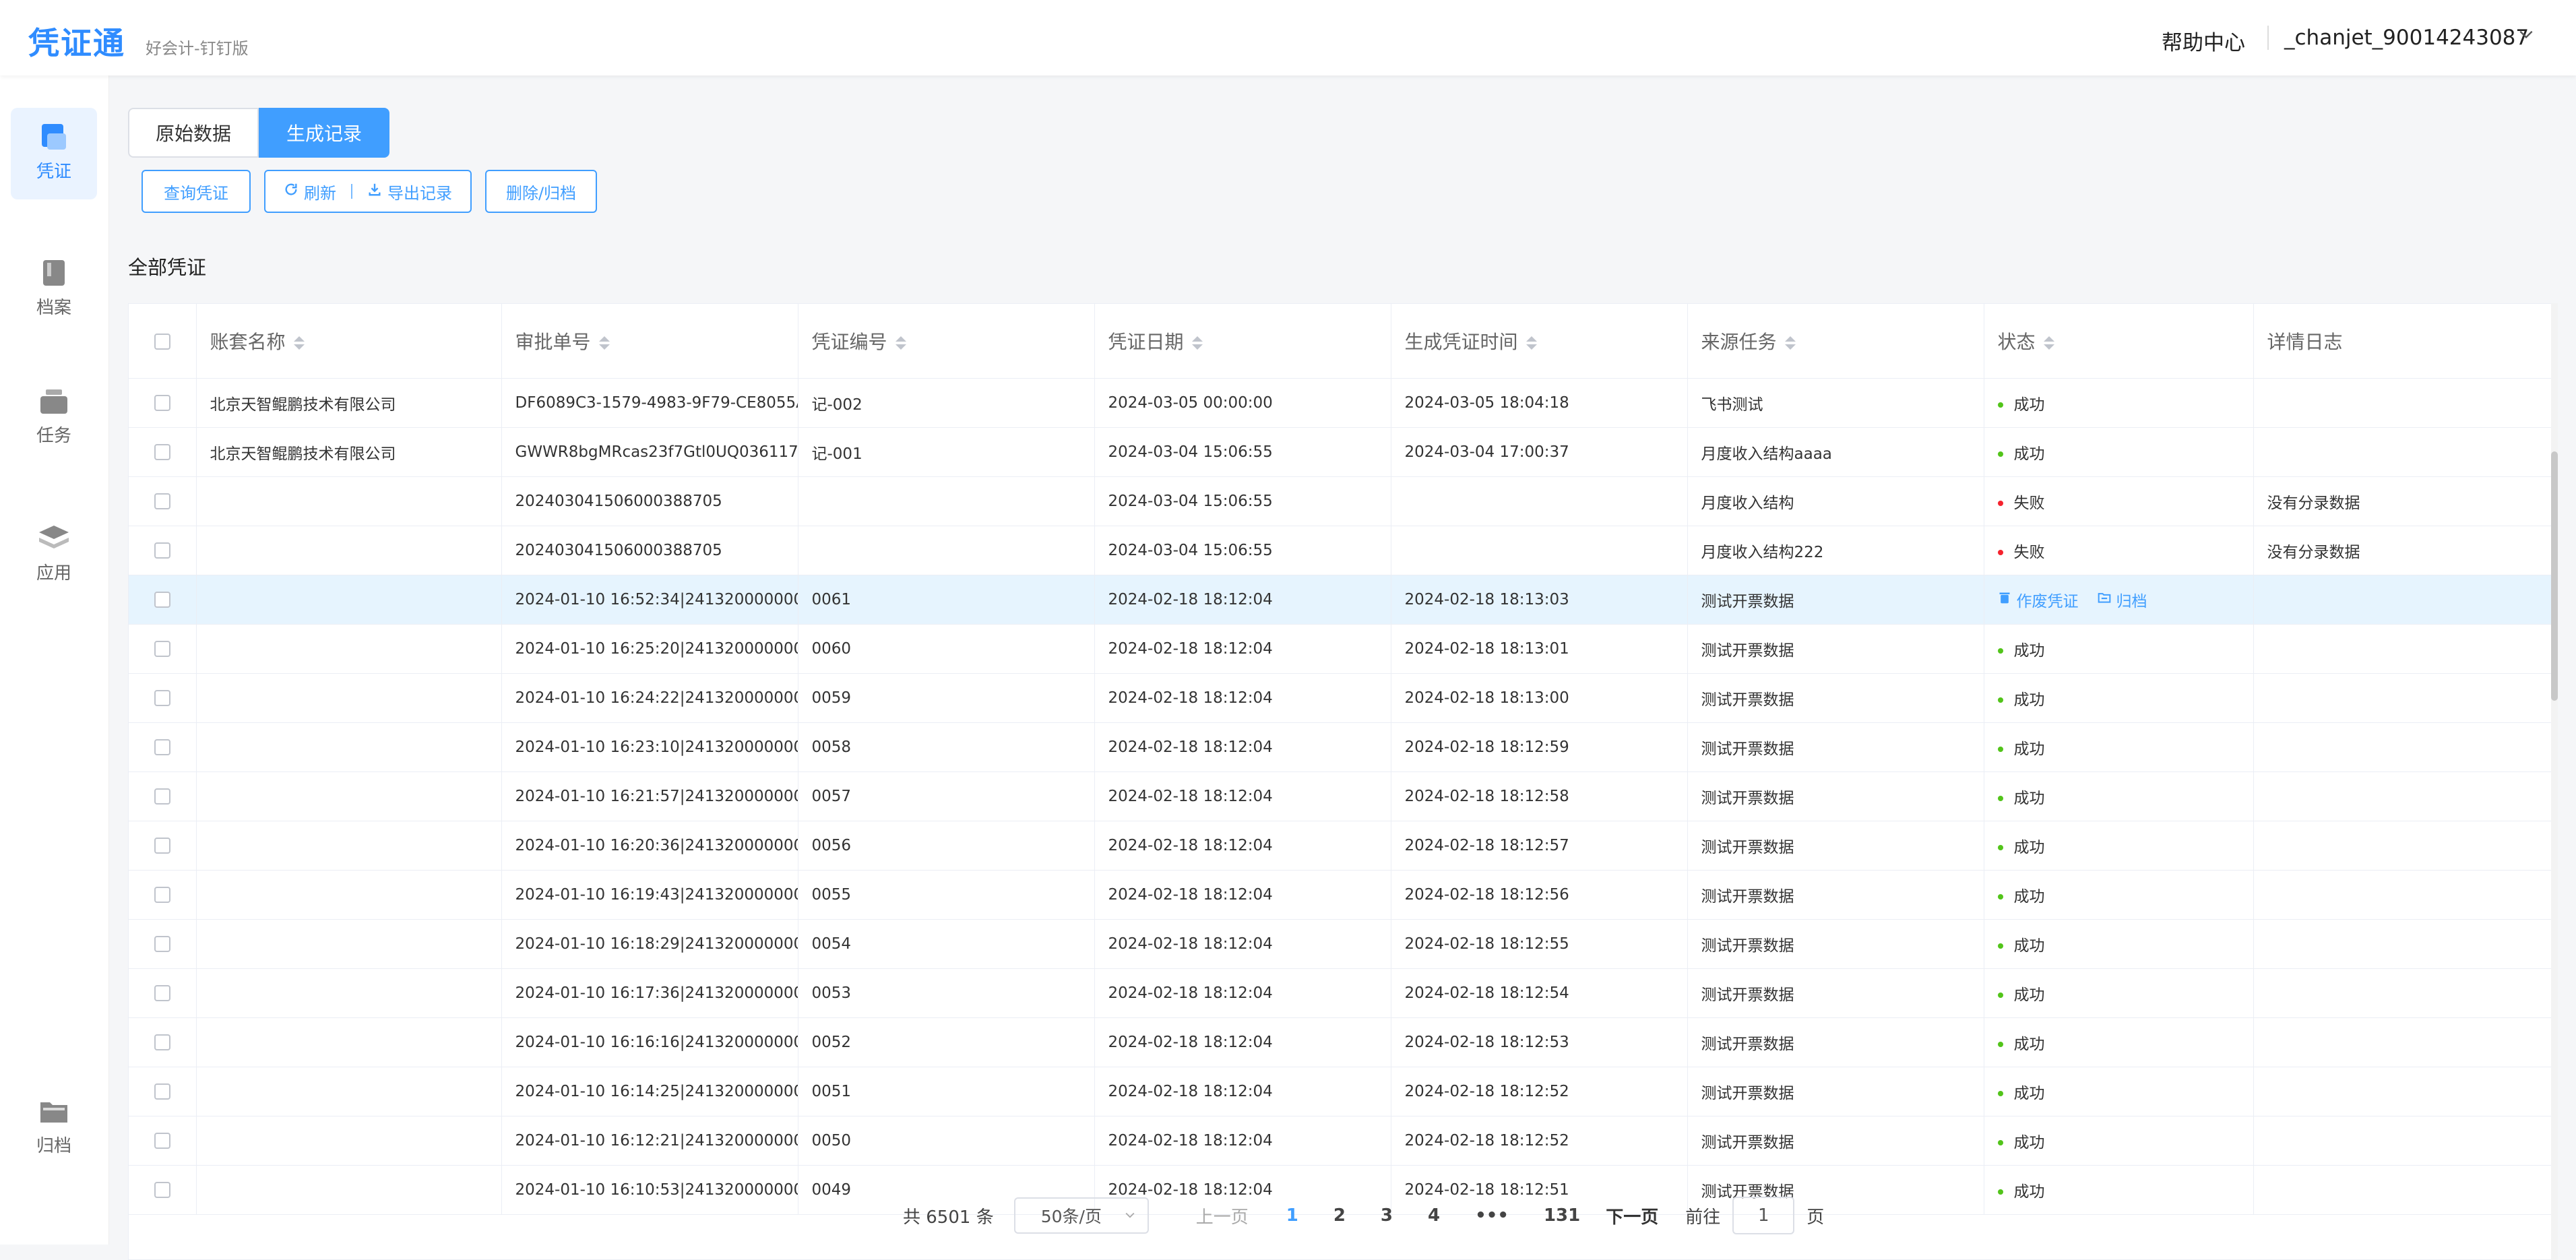 This screenshot has height=1260, width=2576. Describe the element at coordinates (2526, 37) in the screenshot. I see `chevron-down-icon` at that location.